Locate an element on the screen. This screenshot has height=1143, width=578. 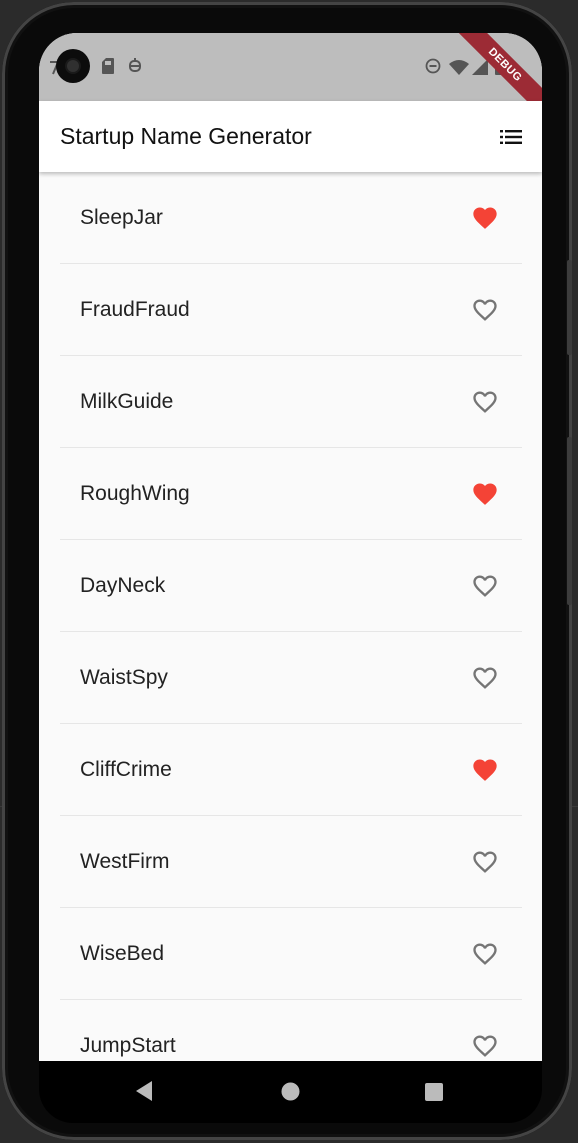
recents-icon is located at coordinates (434, 1092).